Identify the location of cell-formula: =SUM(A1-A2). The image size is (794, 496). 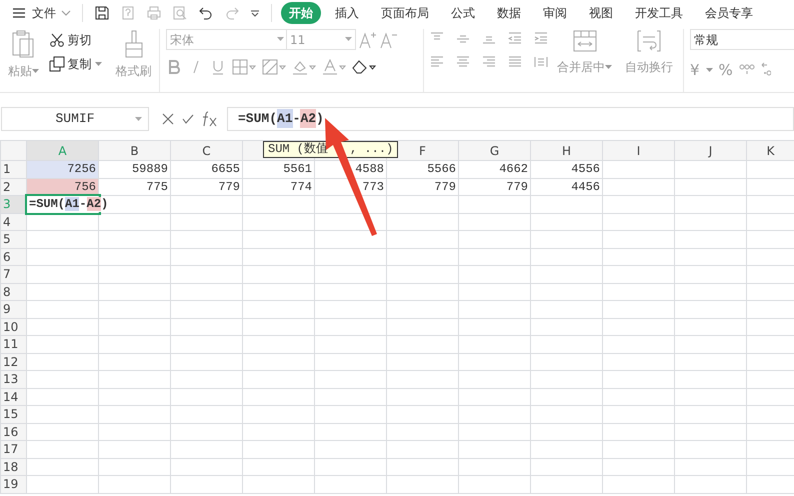
(68, 204).